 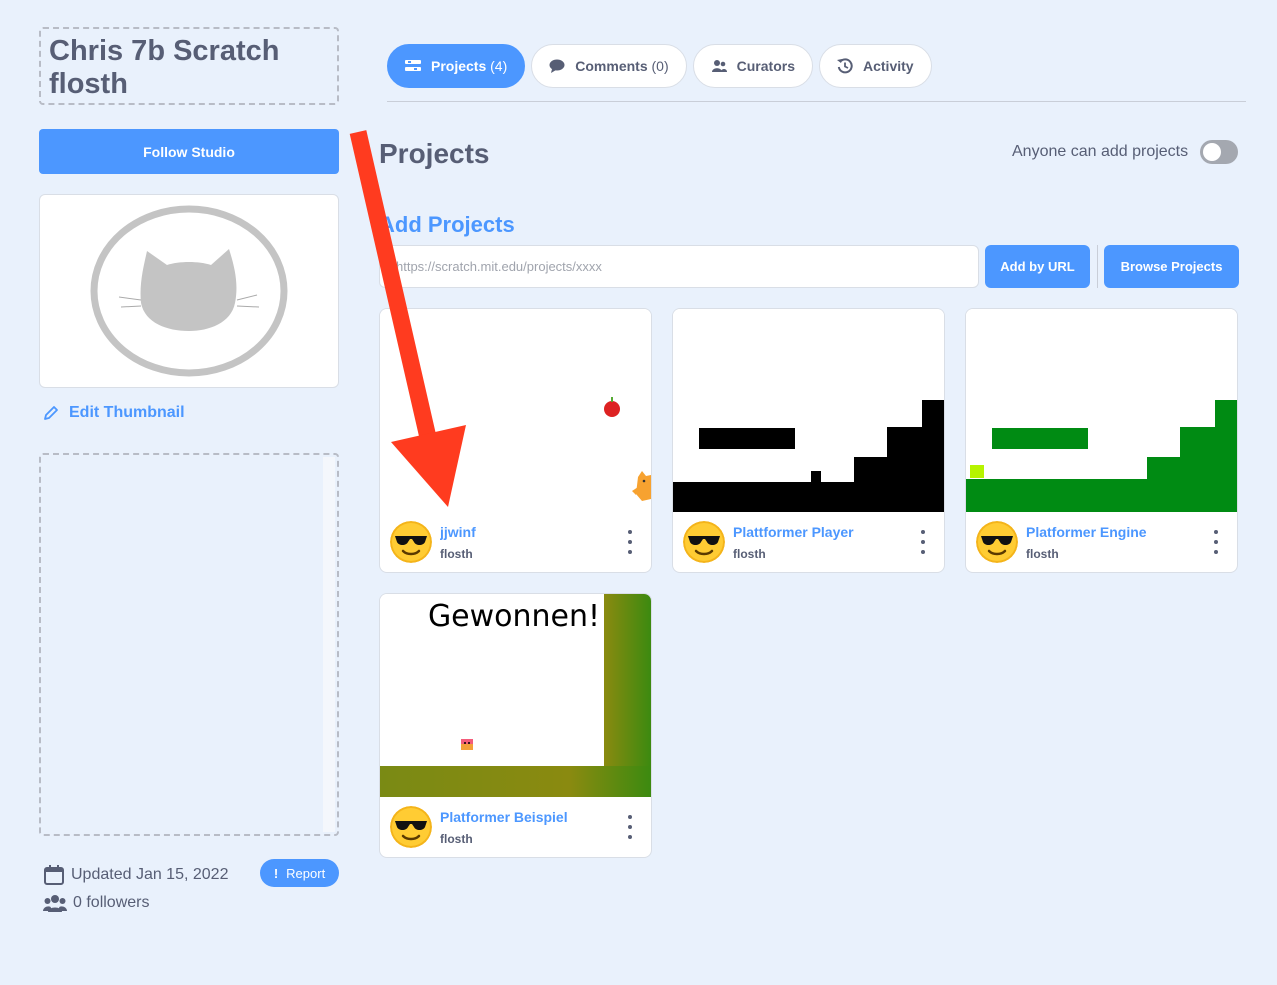 I want to click on tabs-divider, so click(x=816, y=101).